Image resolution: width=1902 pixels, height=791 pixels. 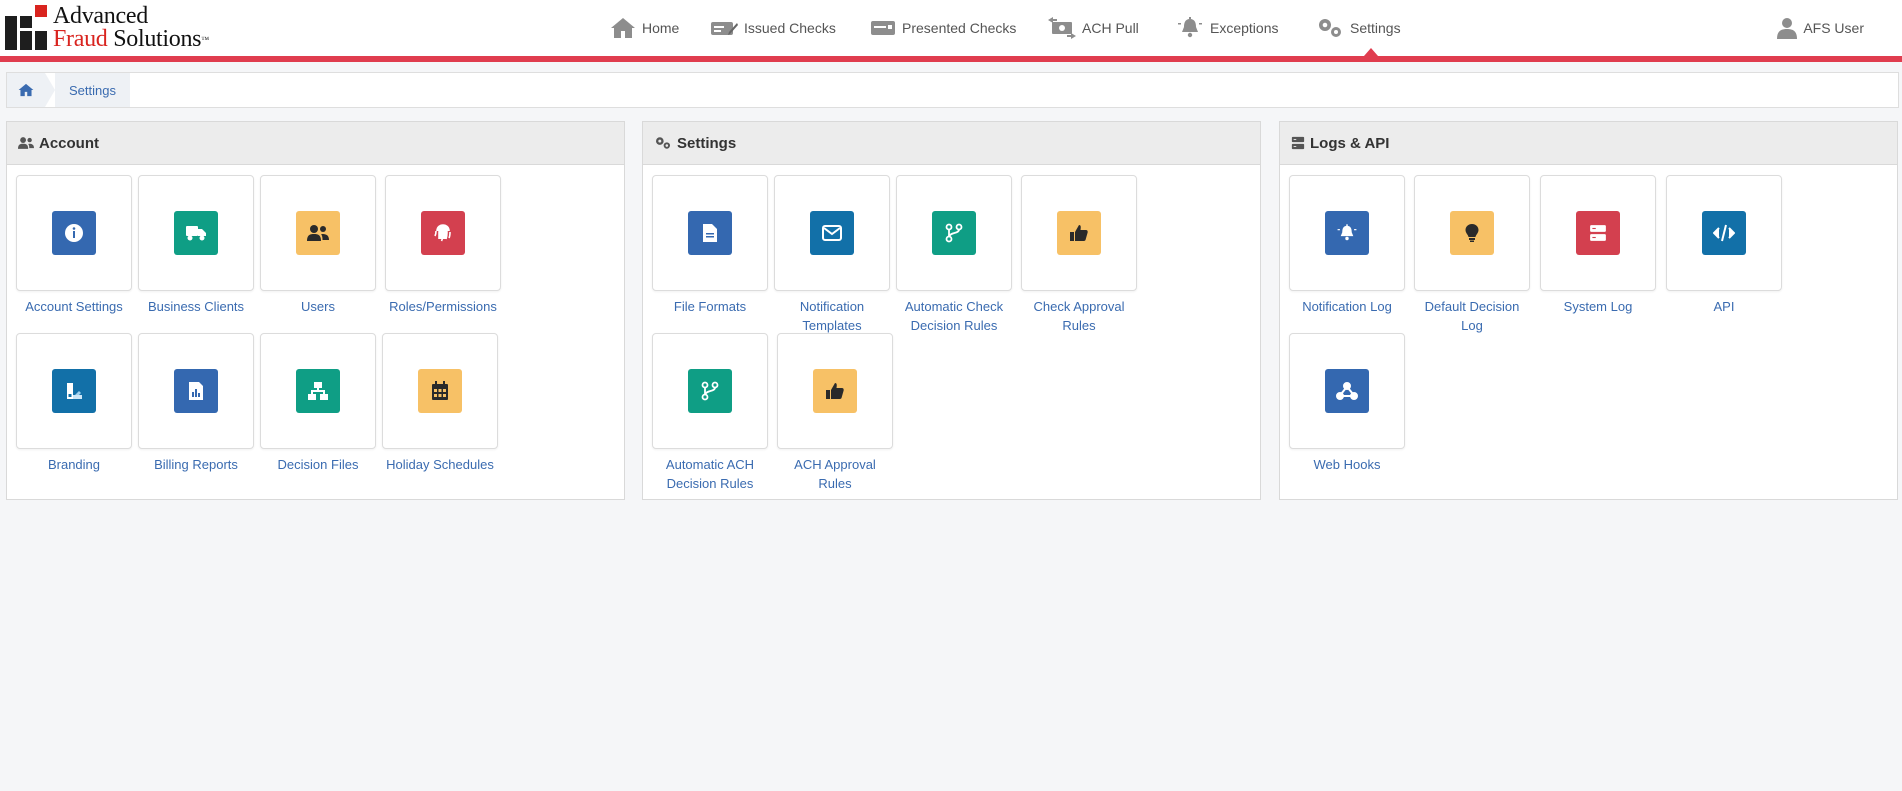 I want to click on nav-settings: Settings, so click(x=1371, y=28).